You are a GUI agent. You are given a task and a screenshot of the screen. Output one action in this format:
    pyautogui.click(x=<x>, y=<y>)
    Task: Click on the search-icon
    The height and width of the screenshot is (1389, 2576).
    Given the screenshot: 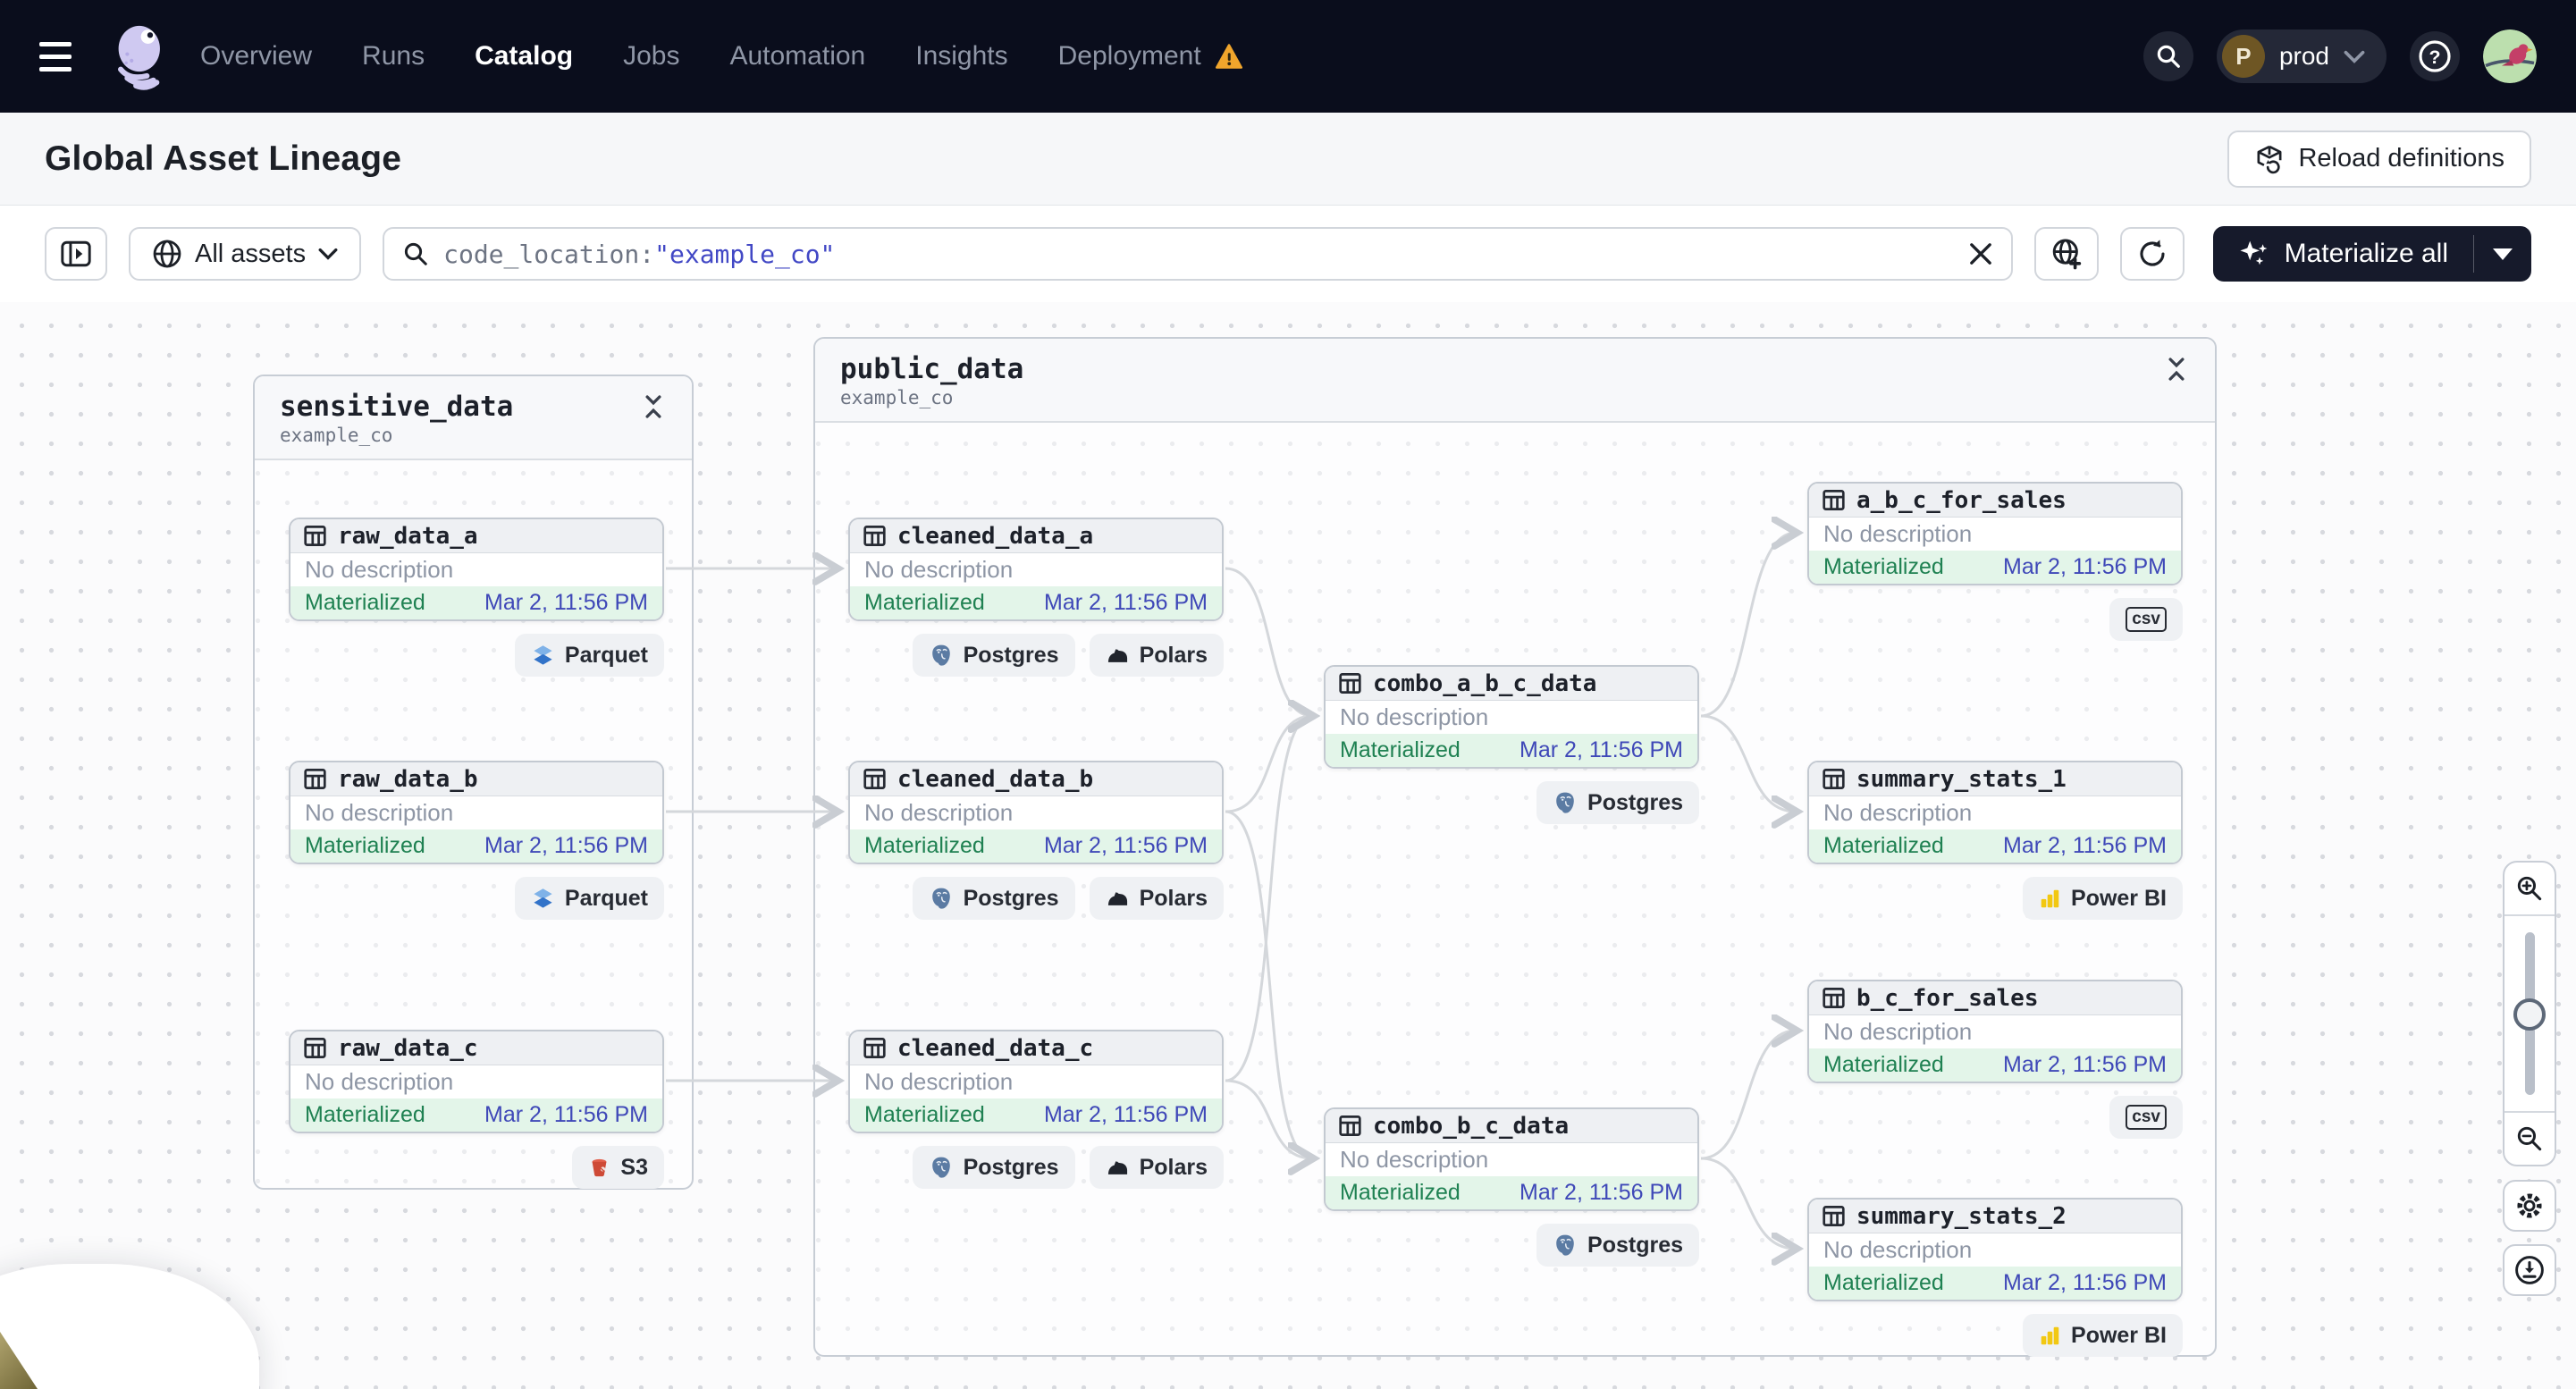 What is the action you would take?
    pyautogui.click(x=2168, y=56)
    